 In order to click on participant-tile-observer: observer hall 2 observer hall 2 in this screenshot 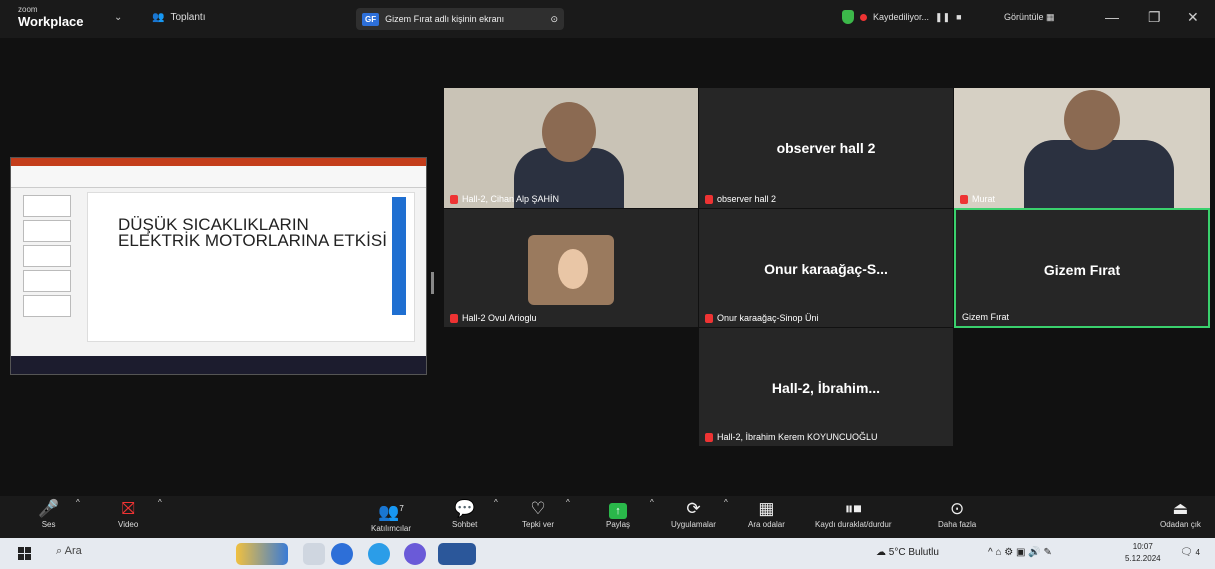, I will do `click(826, 148)`.